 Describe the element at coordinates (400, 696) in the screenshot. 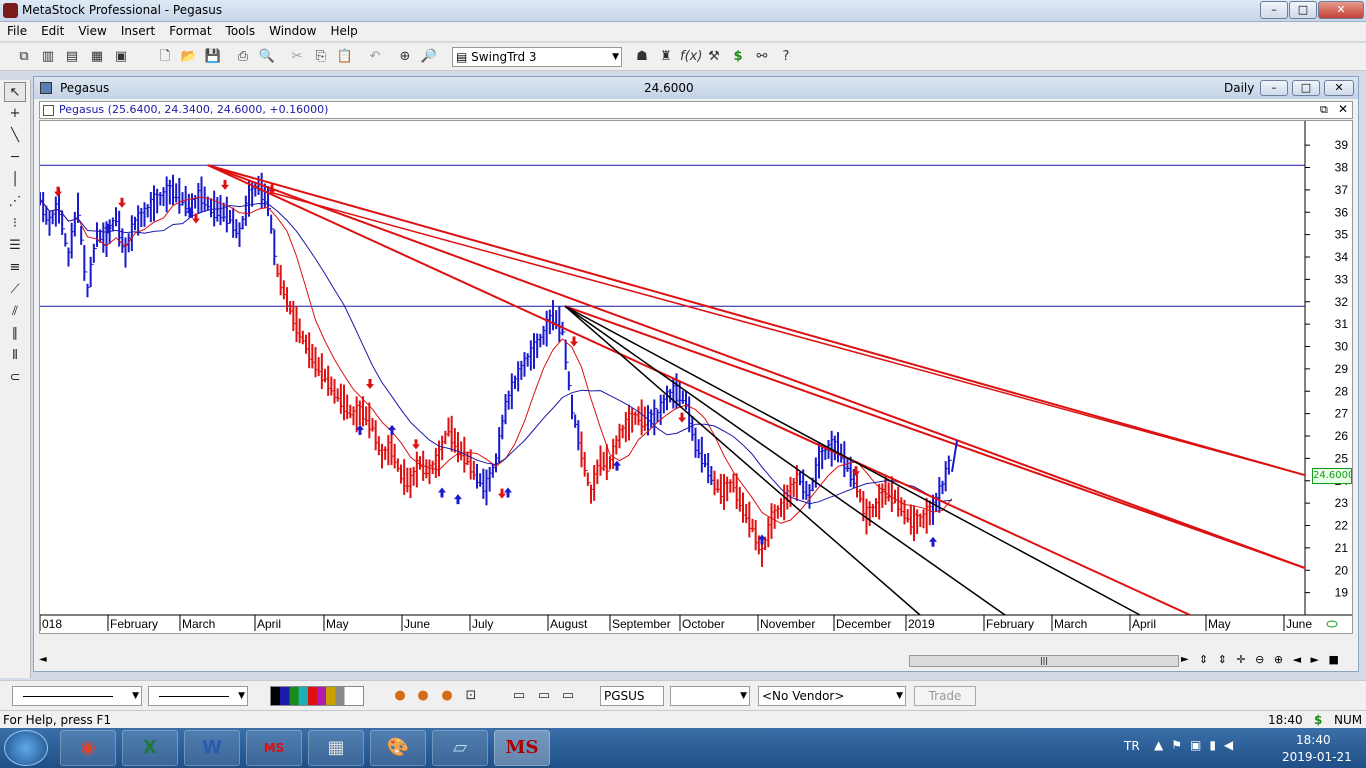

I see `circle-icon-1: ●` at that location.